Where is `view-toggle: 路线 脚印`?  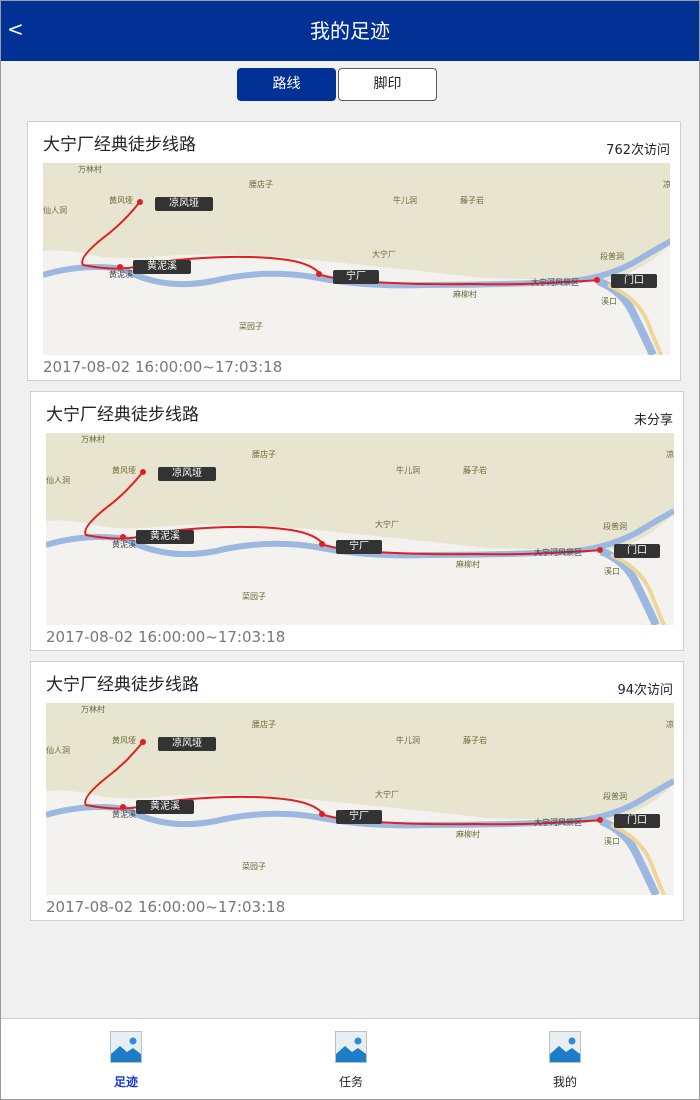
view-toggle: 路线 脚印 is located at coordinates (337, 84).